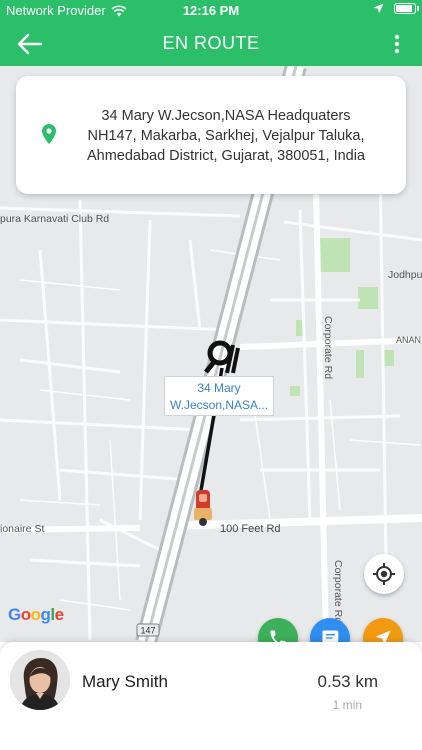  I want to click on map-label-anand: ANAN, so click(408, 340).